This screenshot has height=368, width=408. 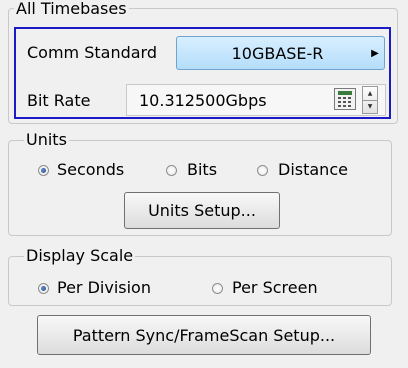 What do you see at coordinates (59, 100) in the screenshot?
I see `bit-rate-label: Bit Rate` at bounding box center [59, 100].